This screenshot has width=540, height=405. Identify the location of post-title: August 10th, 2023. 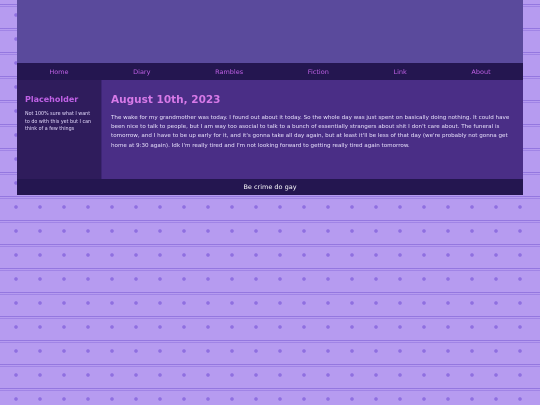
(166, 100).